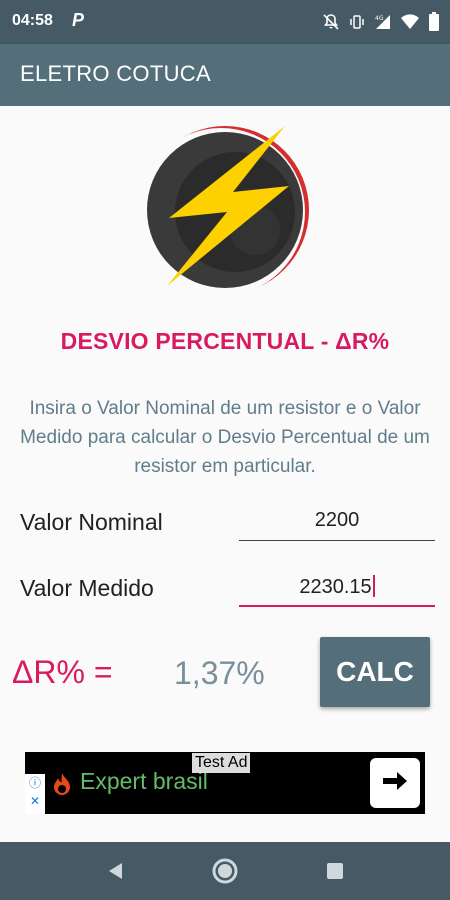  I want to click on nominal-value-text: 2200, so click(337, 520).